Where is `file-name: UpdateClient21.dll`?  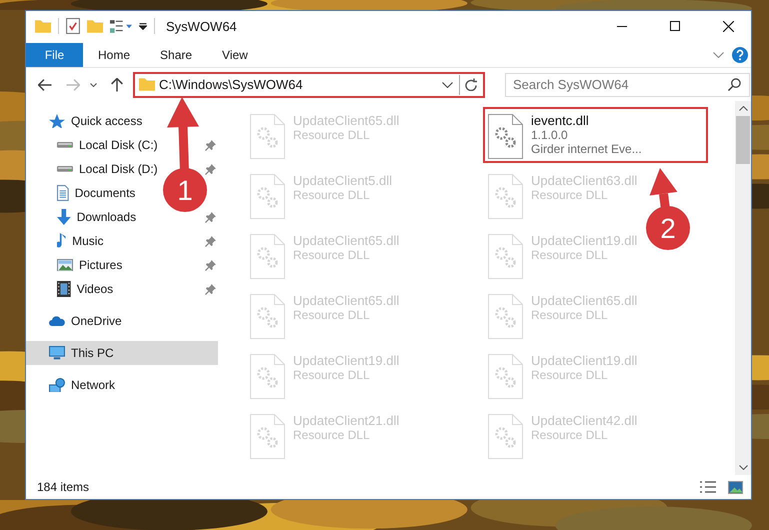
file-name: UpdateClient21.dll is located at coordinates (346, 420).